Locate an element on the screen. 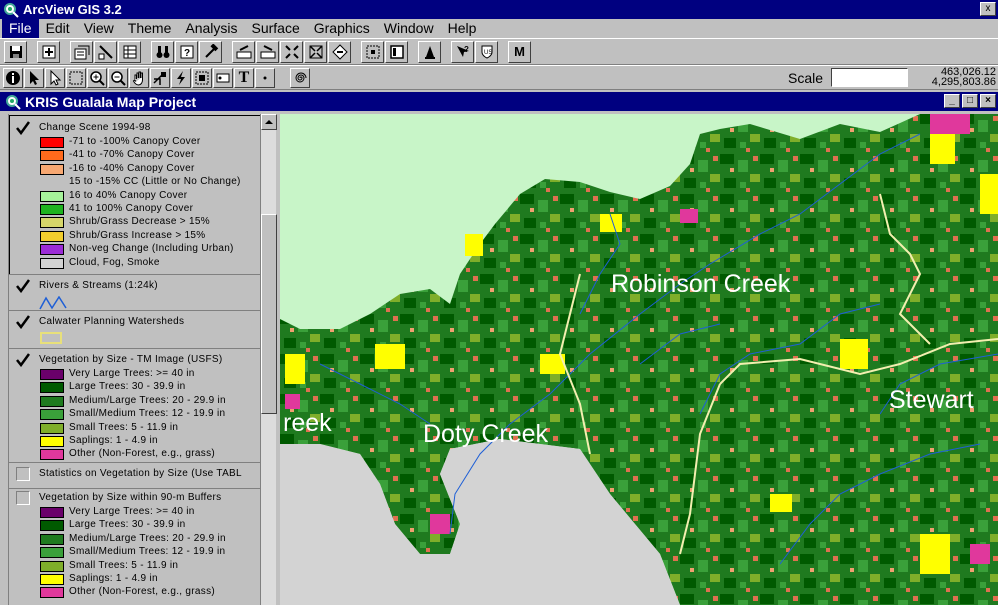 The width and height of the screenshot is (998, 605). legend-item: 15 to -15% CC (Little or No Change) is located at coordinates (134, 182).